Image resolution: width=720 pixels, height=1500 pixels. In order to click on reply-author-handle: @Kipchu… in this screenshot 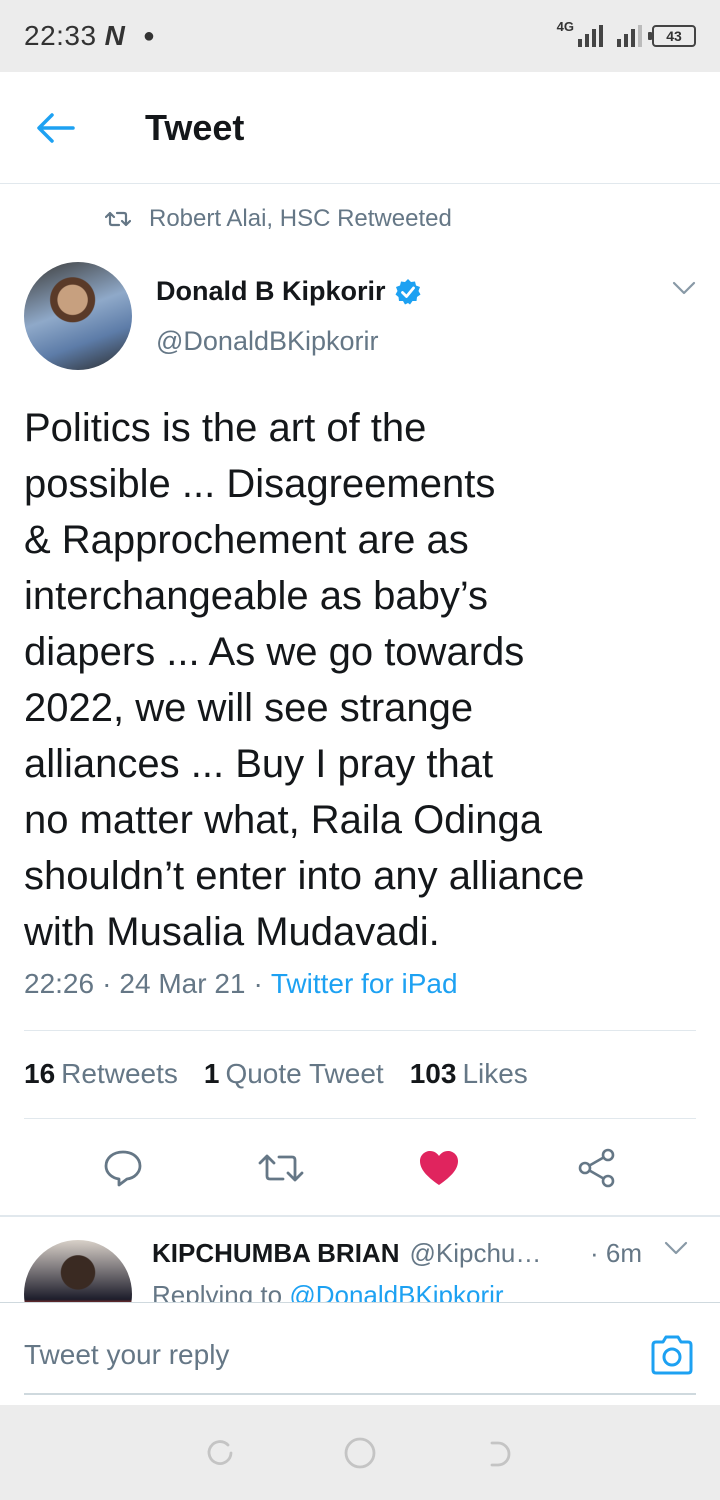, I will do `click(475, 1253)`.